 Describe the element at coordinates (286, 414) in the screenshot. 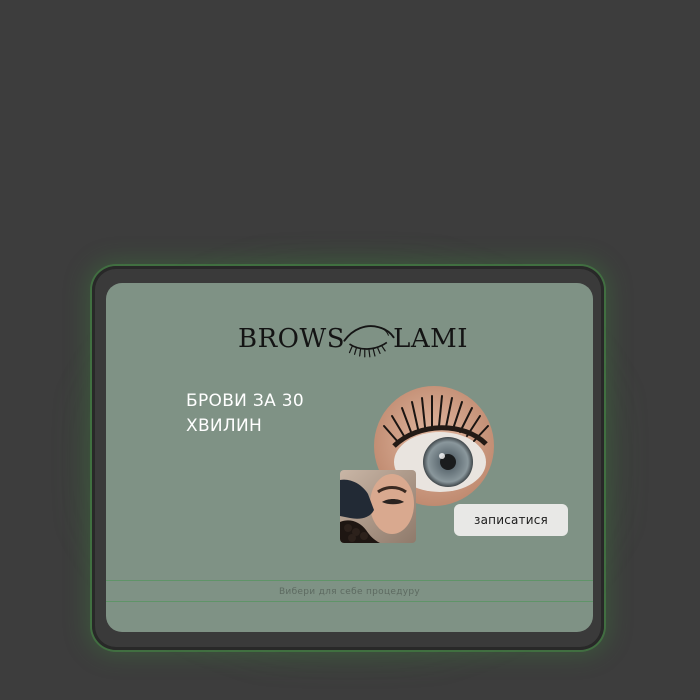

I see `hero-headline: БРОВИ ЗА 30 ХВИЛИН` at that location.